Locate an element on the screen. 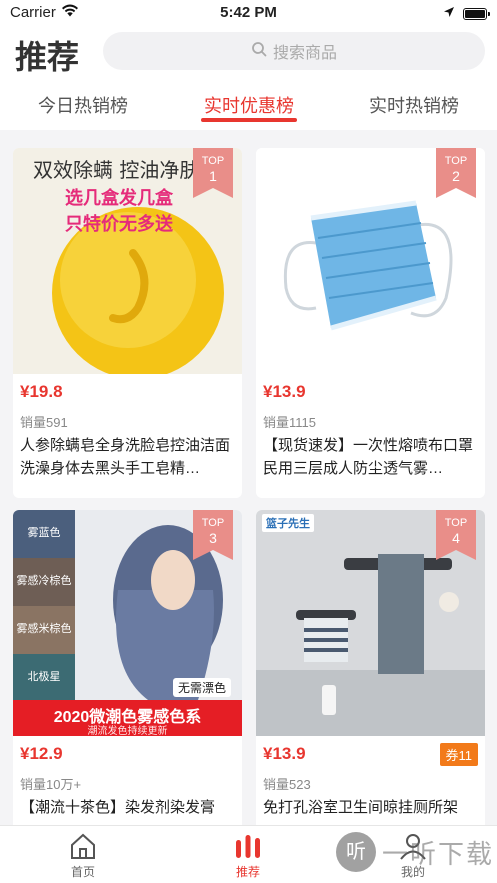  tab-recommend: 推荐 is located at coordinates (248, 856).